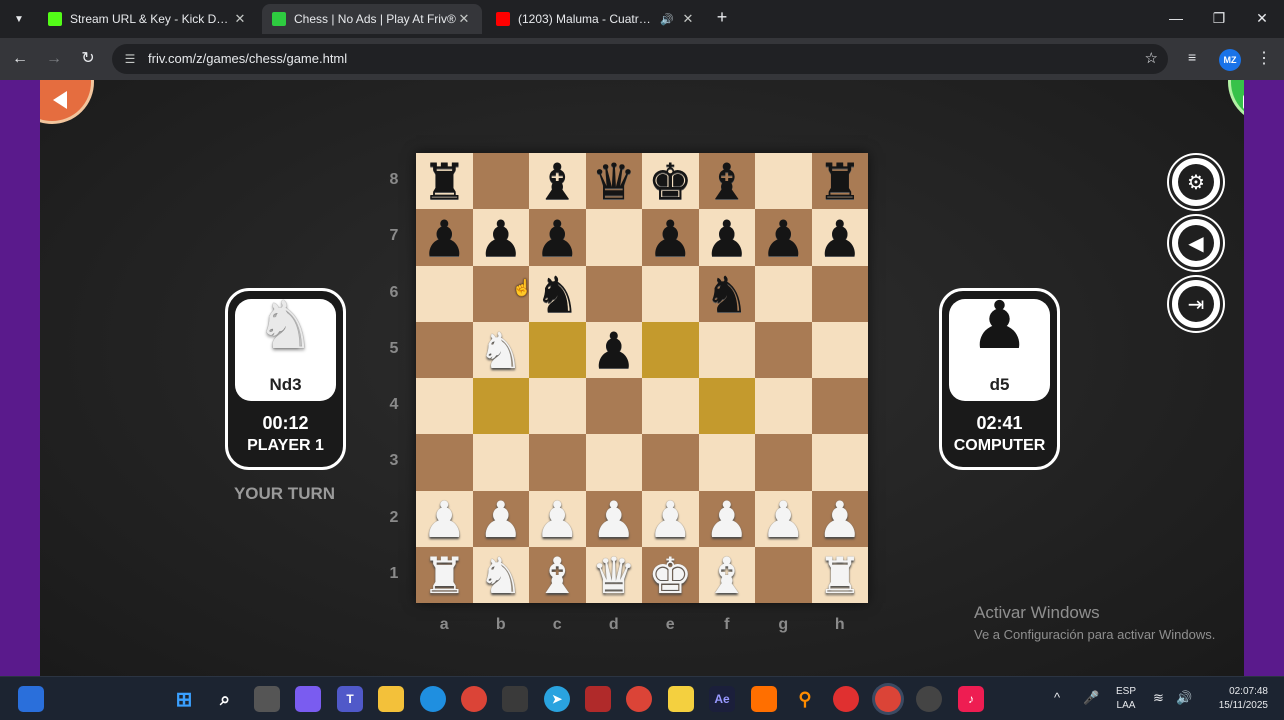 Image resolution: width=1284 pixels, height=720 pixels. I want to click on square-c5, so click(557, 349).